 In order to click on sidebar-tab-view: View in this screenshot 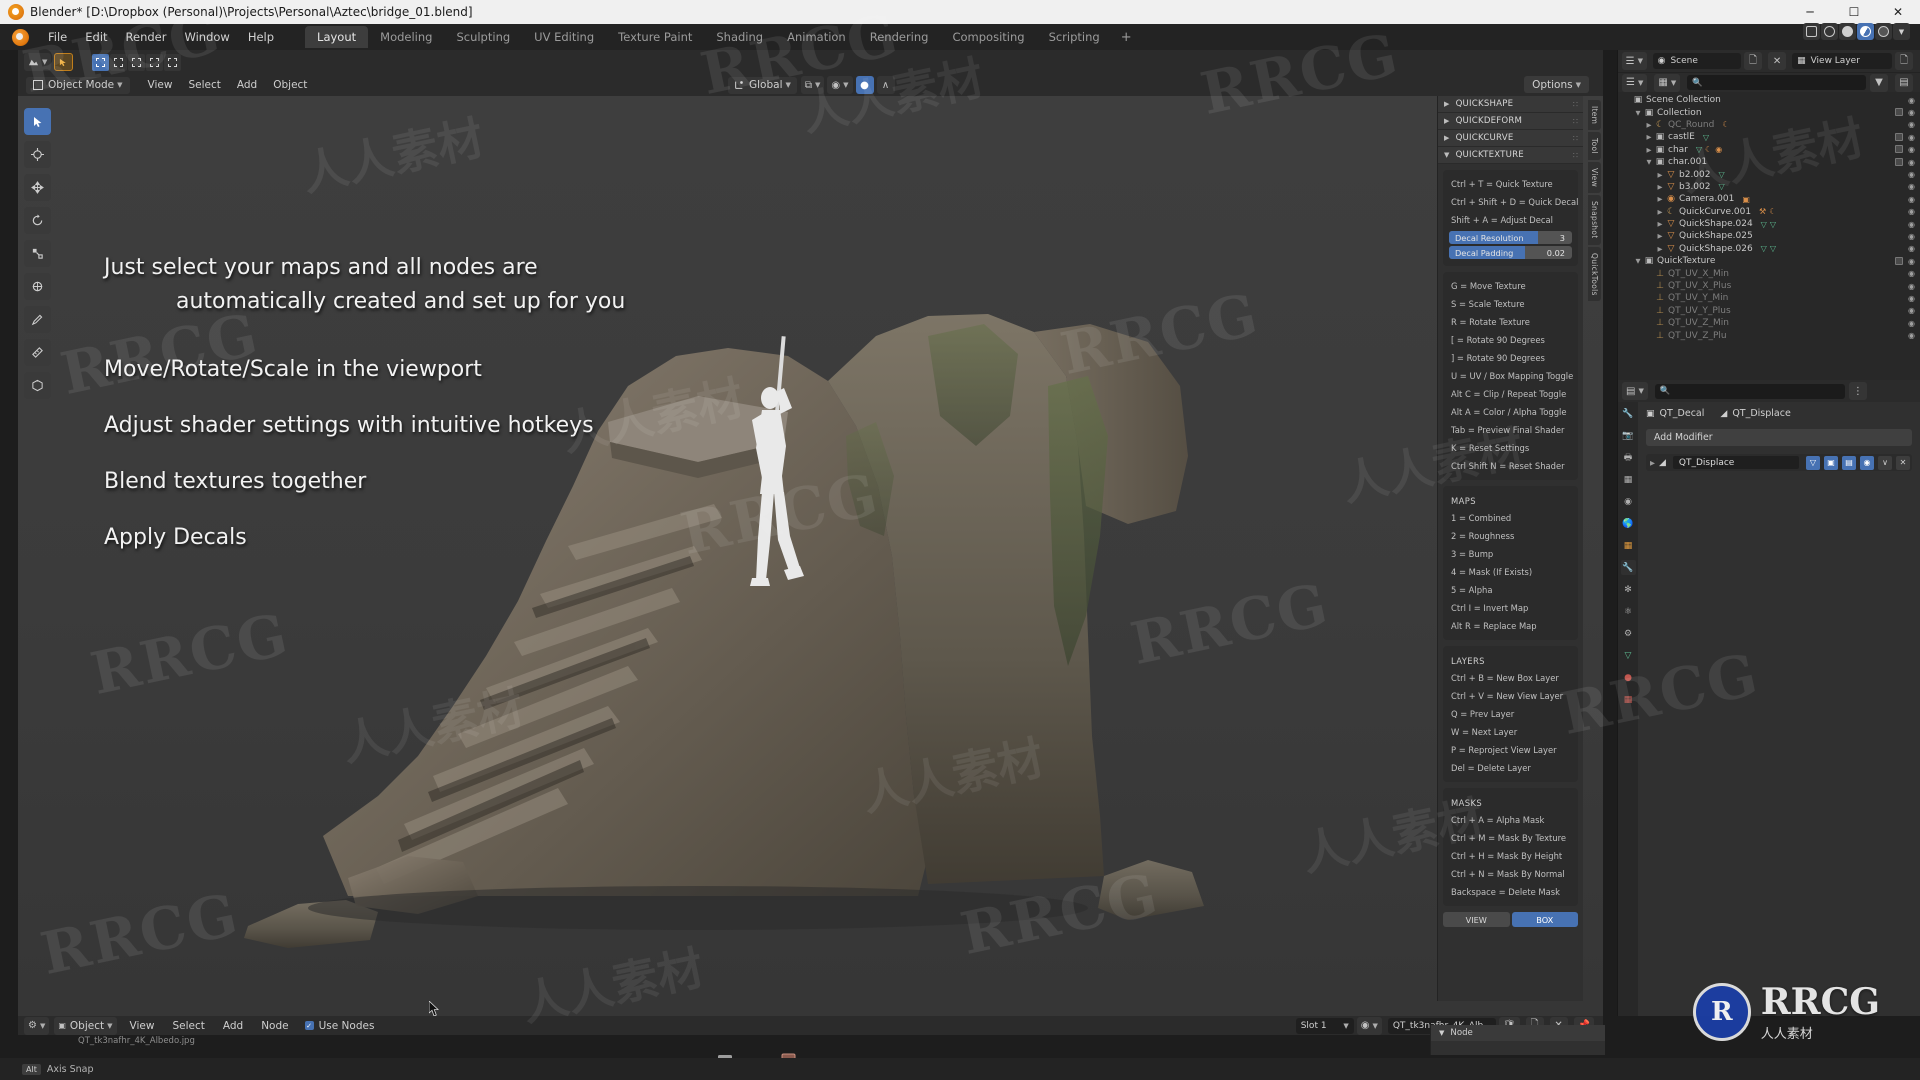, I will do `click(1594, 178)`.